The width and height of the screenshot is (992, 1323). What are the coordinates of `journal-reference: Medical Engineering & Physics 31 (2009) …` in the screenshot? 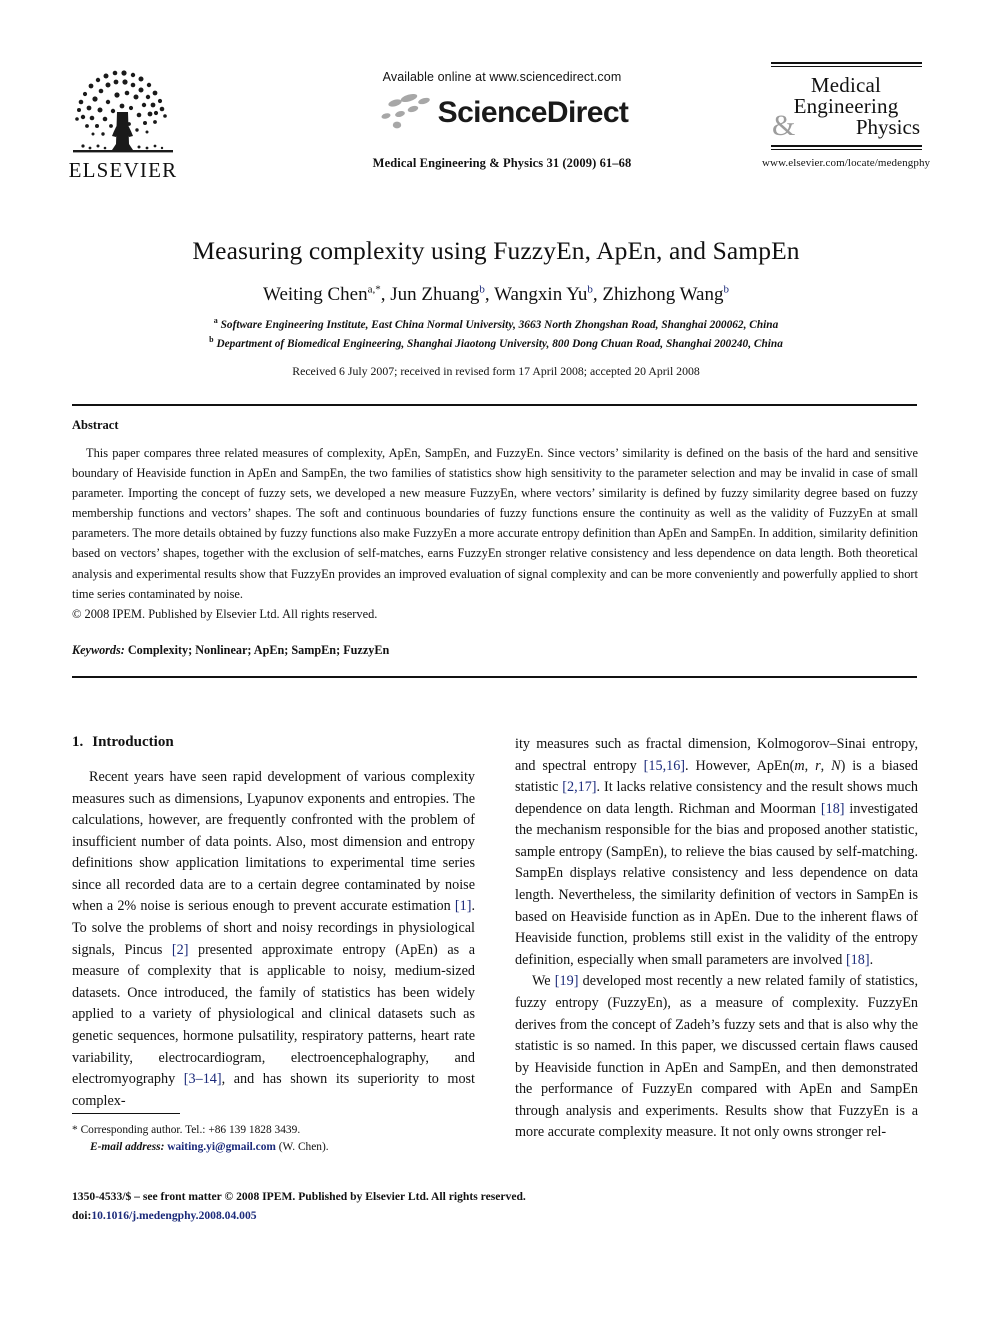 It's located at (502, 163).